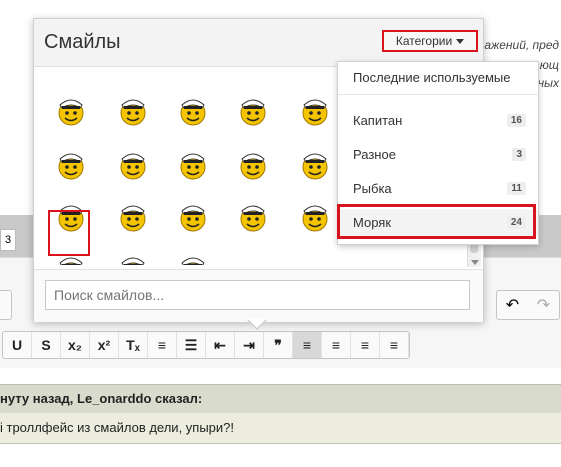  Describe the element at coordinates (543, 305) in the screenshot. I see `redo-icon: ↷` at that location.